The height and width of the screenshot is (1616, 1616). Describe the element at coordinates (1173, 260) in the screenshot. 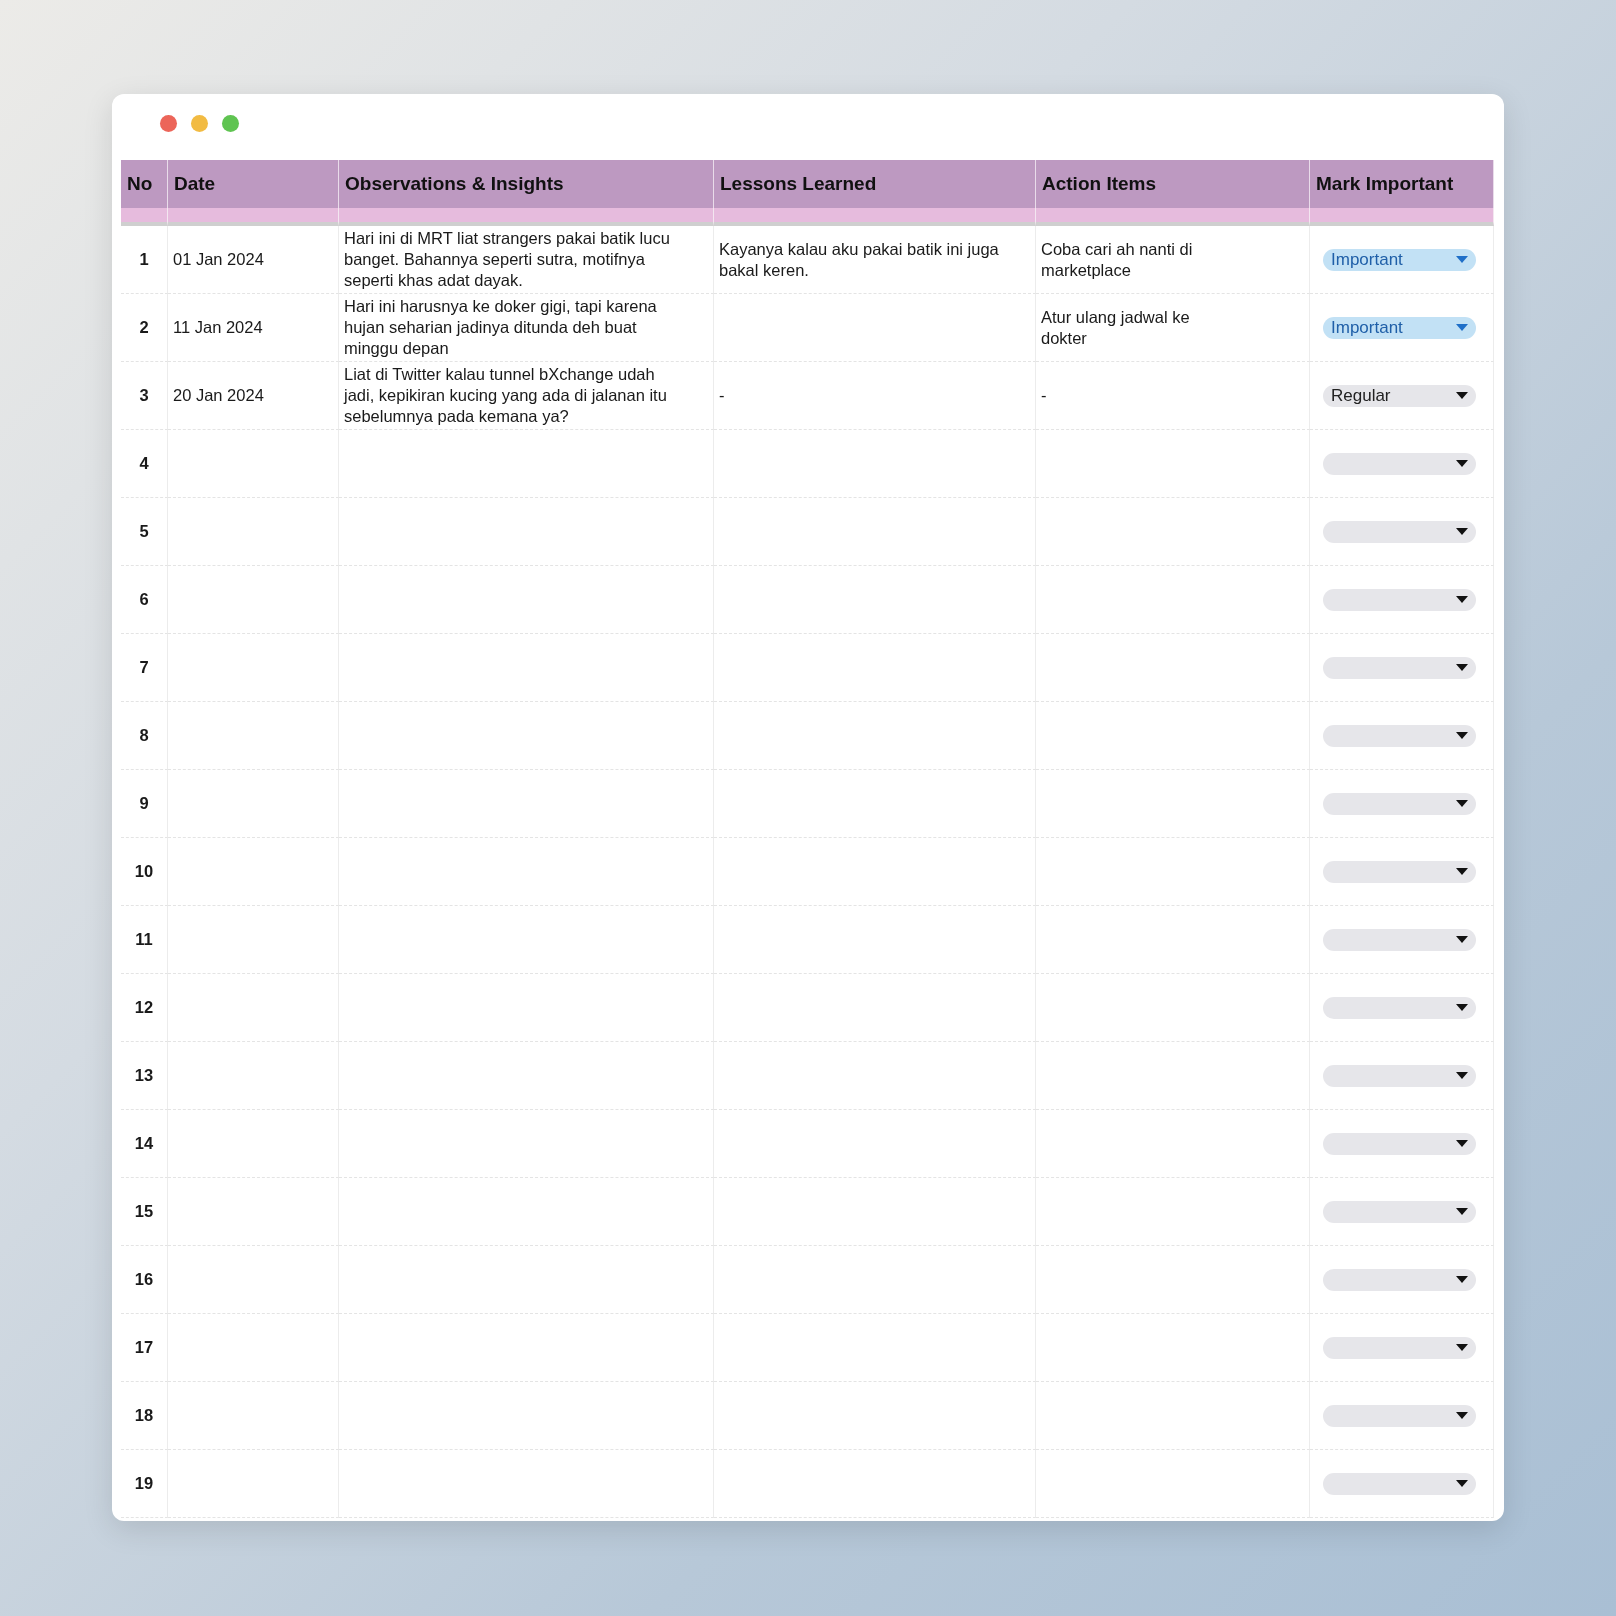

I see `table-cell: Coba cari ah nanti di marketplace` at that location.